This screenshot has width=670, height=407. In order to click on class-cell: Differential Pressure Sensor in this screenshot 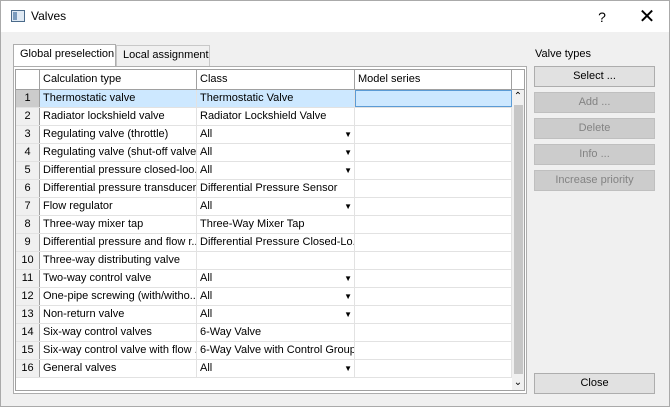, I will do `click(276, 188)`.